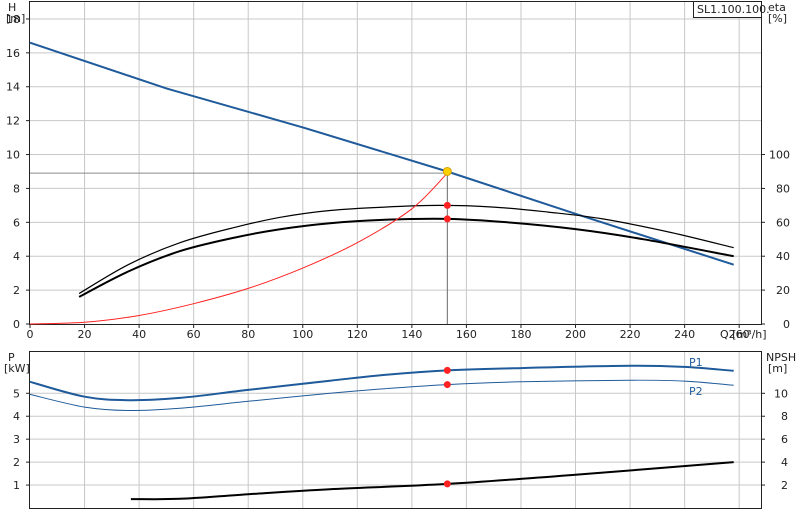 This screenshot has width=800, height=520. What do you see at coordinates (302, 334) in the screenshot?
I see `x-tick-label: 100` at bounding box center [302, 334].